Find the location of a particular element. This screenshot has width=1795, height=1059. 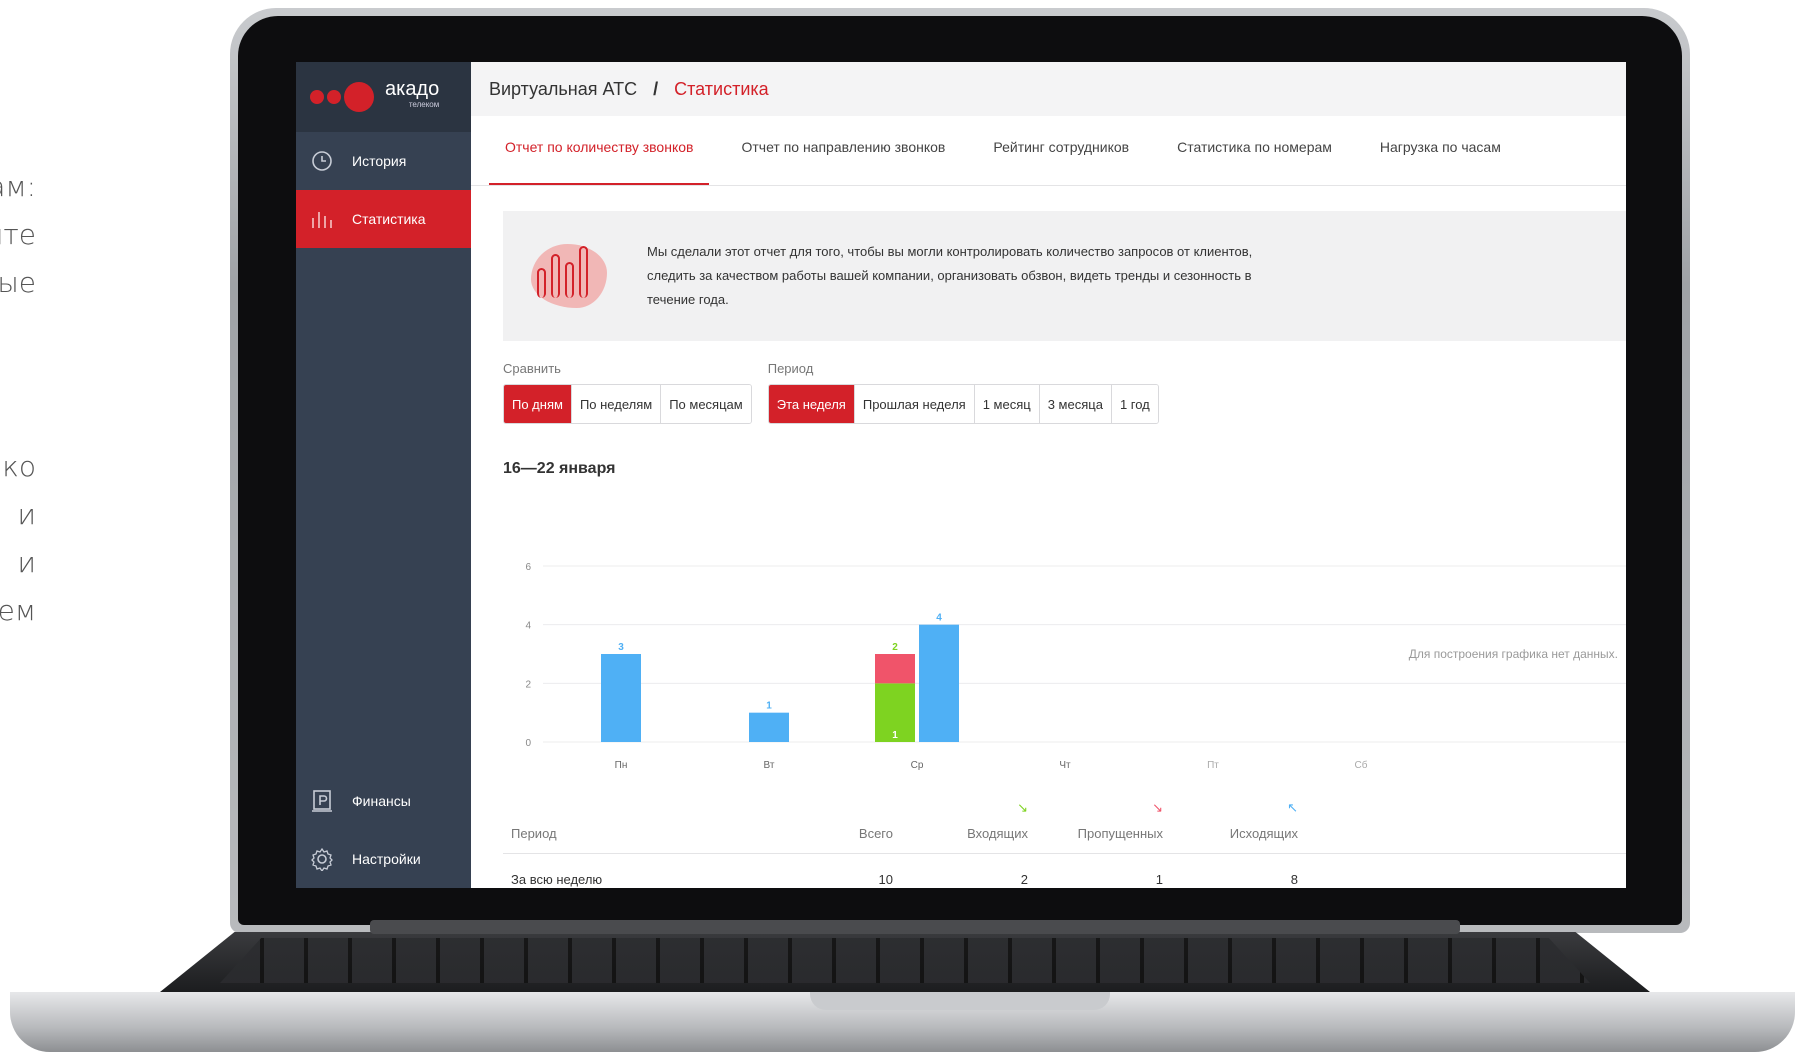

y-tick-label: 2 is located at coordinates (528, 684).